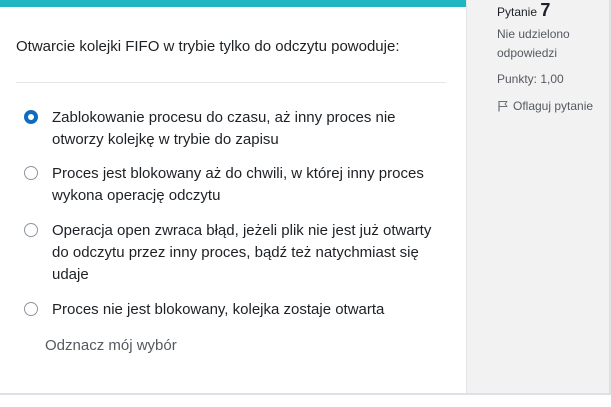  I want to click on question-number-label: Pytanie, so click(517, 12).